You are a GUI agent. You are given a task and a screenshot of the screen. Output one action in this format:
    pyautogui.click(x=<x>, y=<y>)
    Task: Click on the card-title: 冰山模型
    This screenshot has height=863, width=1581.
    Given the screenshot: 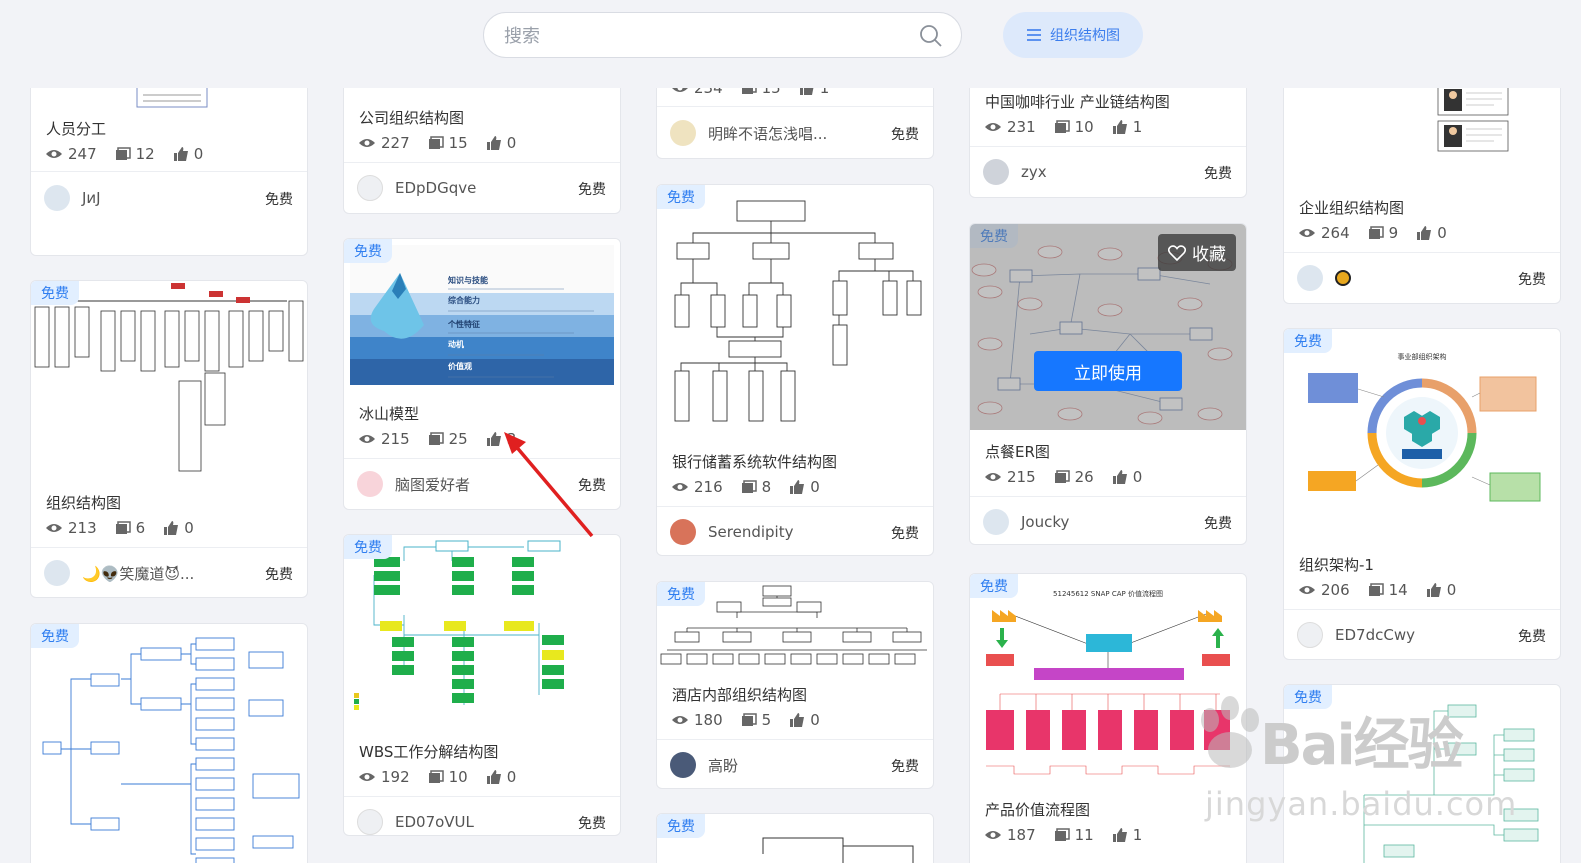 What is the action you would take?
    pyautogui.click(x=389, y=413)
    